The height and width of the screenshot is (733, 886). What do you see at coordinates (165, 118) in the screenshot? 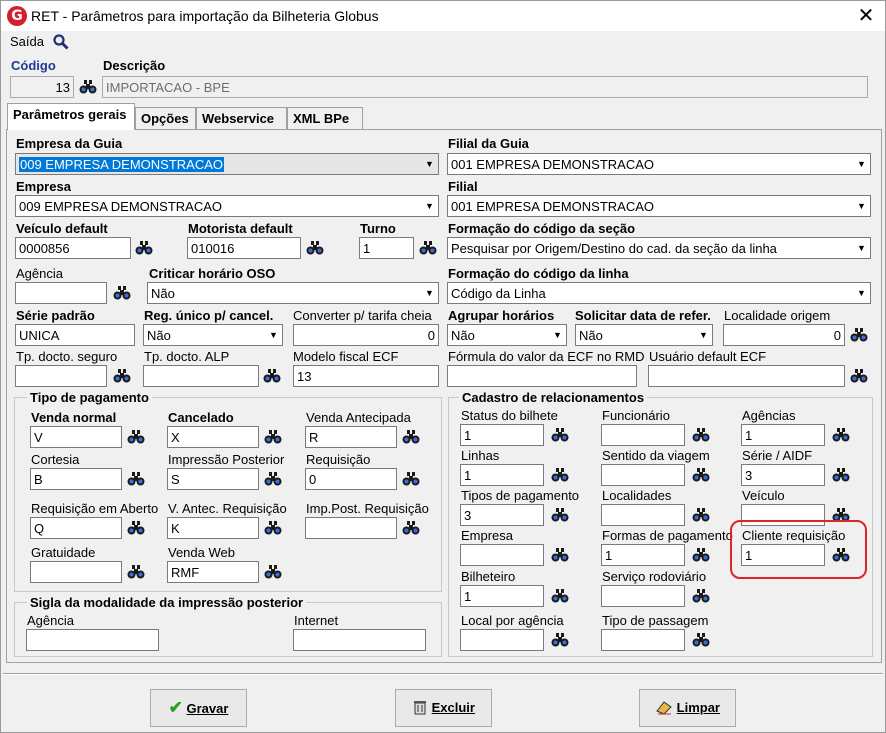
I see `tab-opcoes: Opções` at bounding box center [165, 118].